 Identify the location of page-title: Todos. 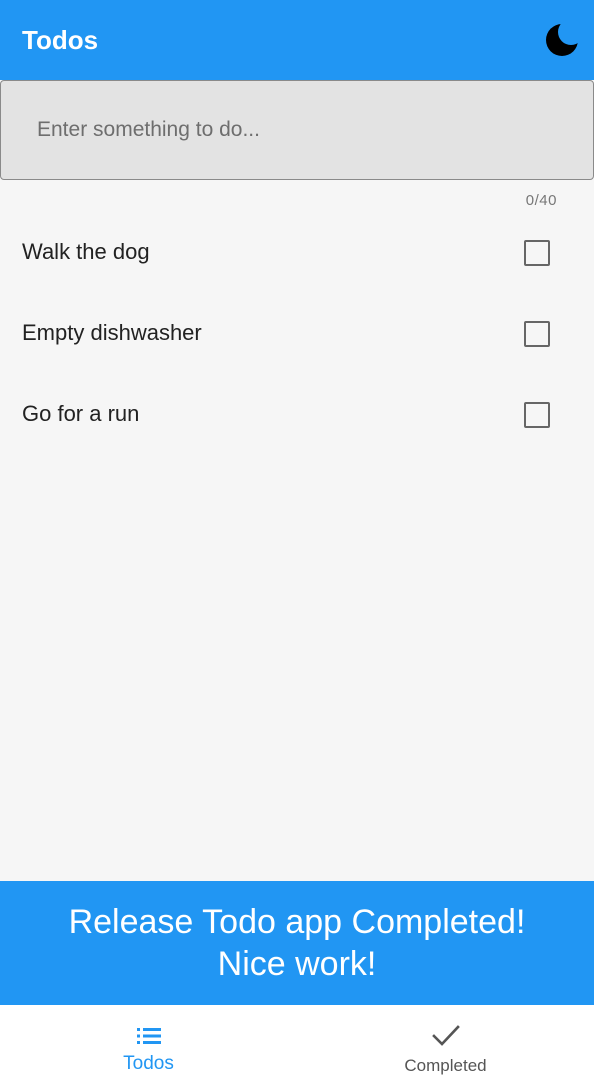
(60, 40).